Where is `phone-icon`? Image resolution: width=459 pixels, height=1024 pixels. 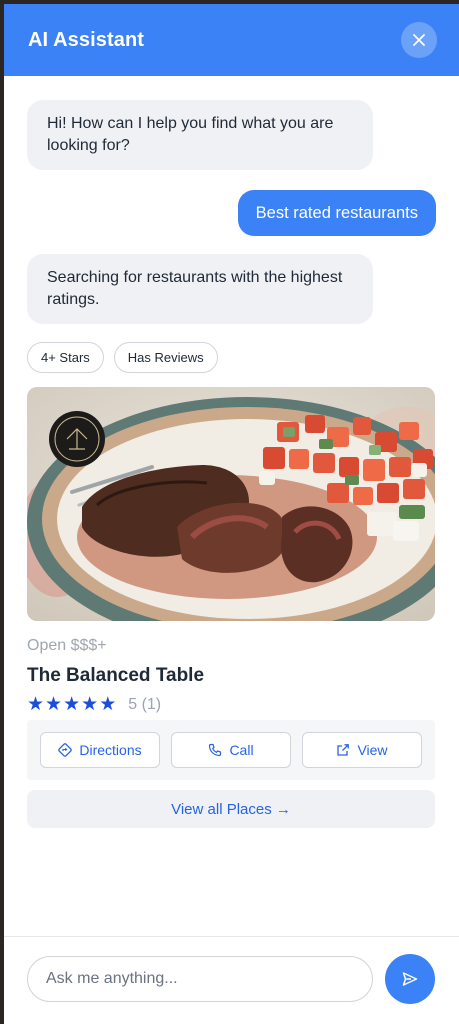
phone-icon is located at coordinates (215, 750).